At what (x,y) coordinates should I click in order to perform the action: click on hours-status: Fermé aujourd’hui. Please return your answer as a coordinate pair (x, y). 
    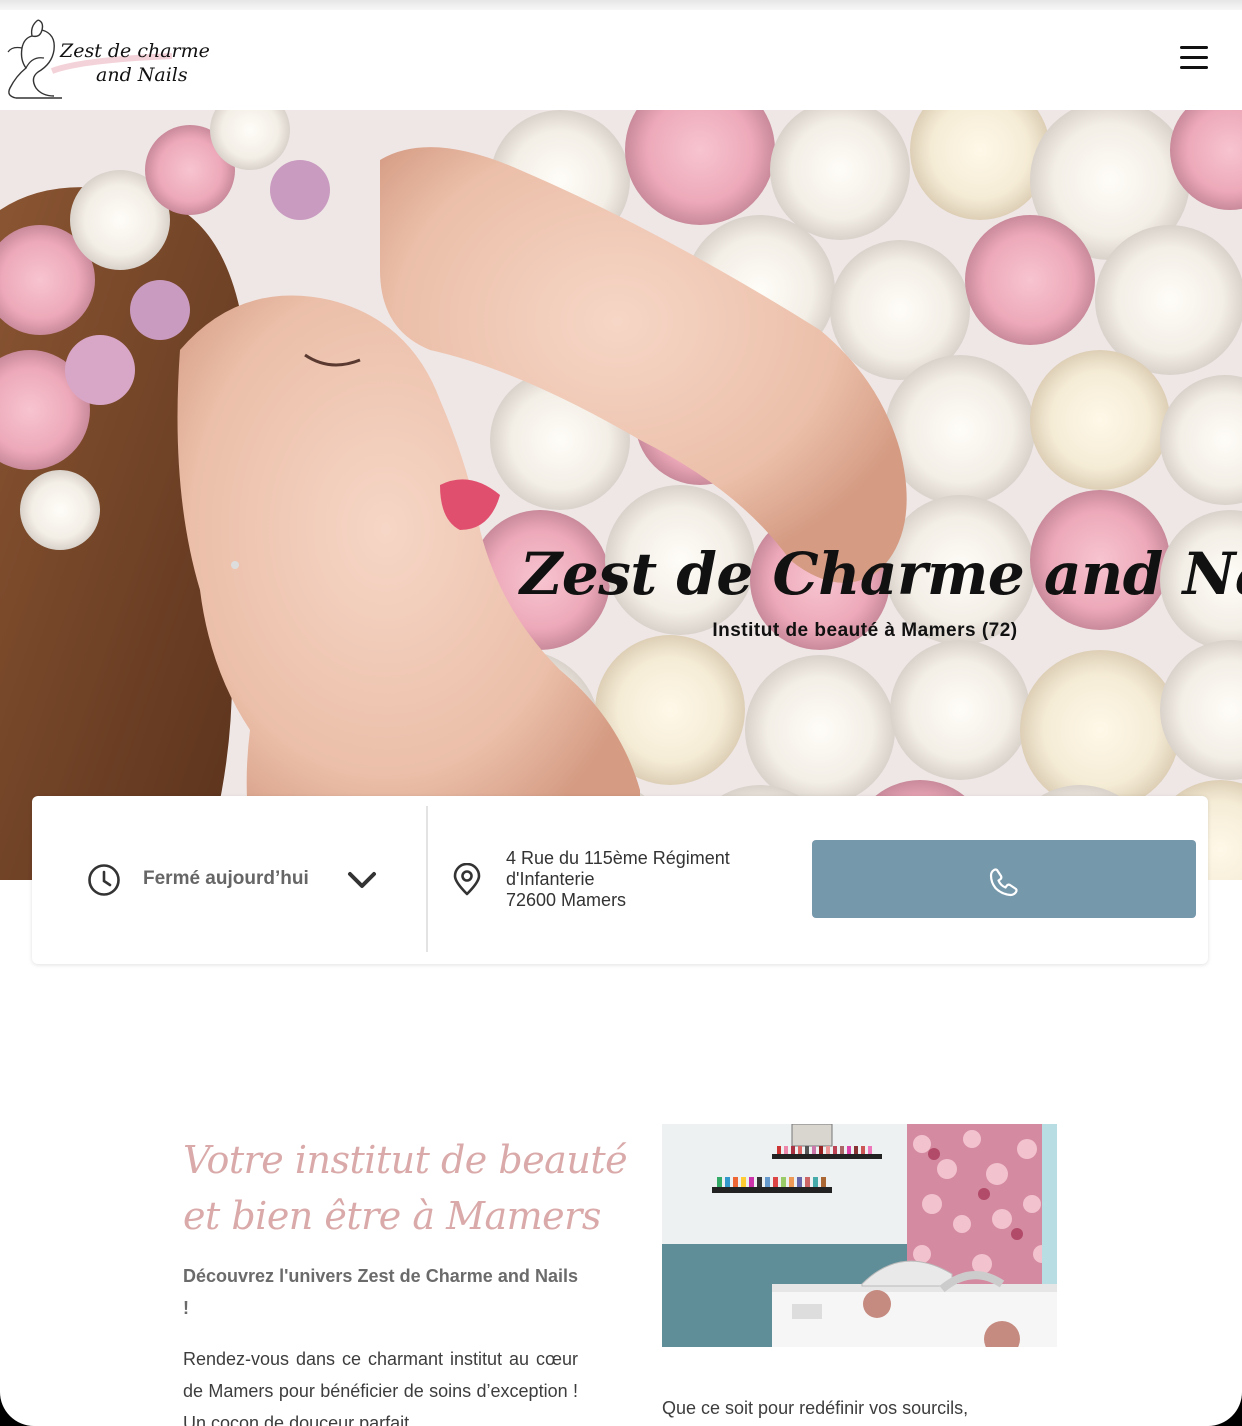
    Looking at the image, I should click on (226, 878).